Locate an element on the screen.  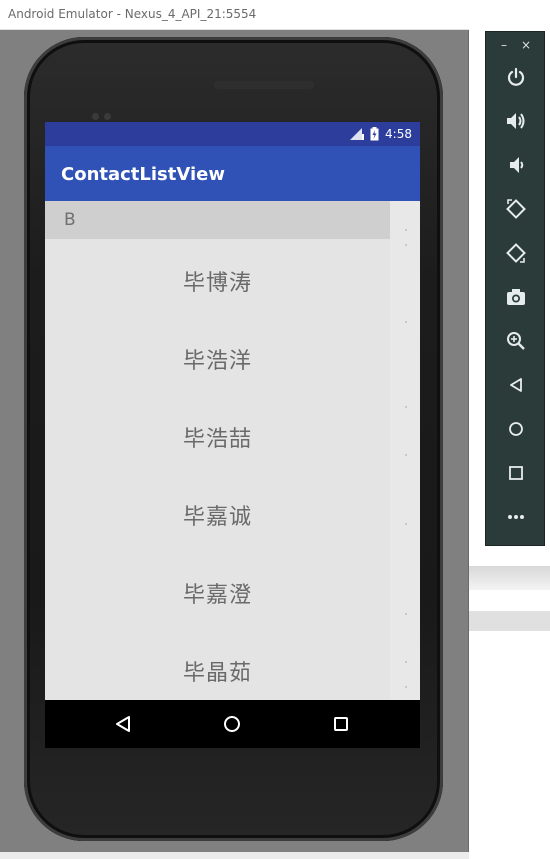
contact-name: 毕嘉诚 is located at coordinates (217, 517).